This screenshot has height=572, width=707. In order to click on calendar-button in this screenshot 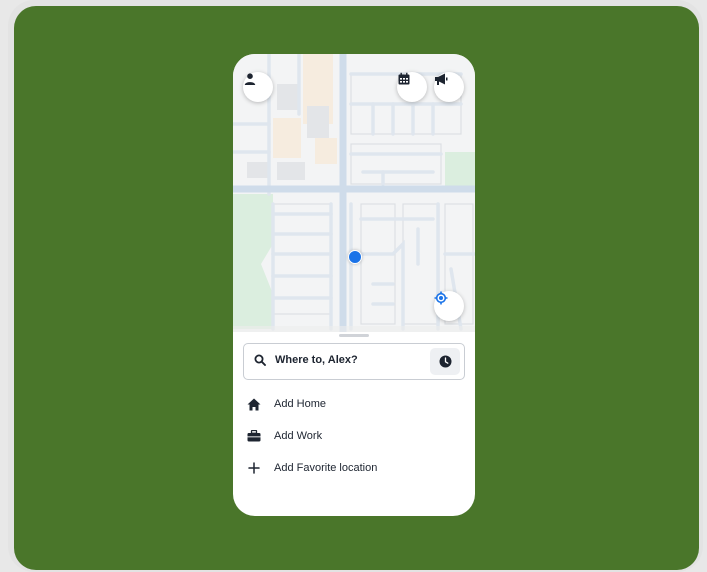, I will do `click(412, 87)`.